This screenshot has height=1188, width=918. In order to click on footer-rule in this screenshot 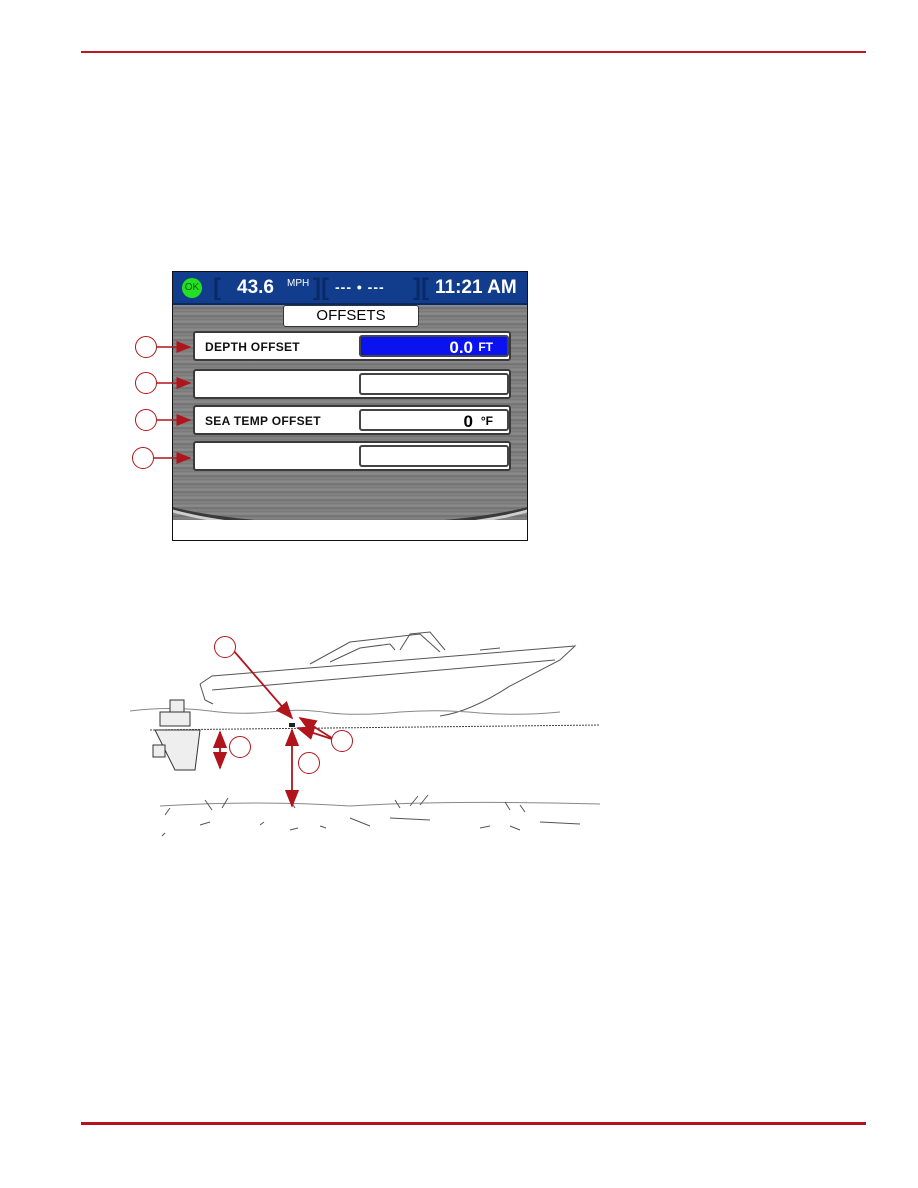, I will do `click(473, 1123)`.